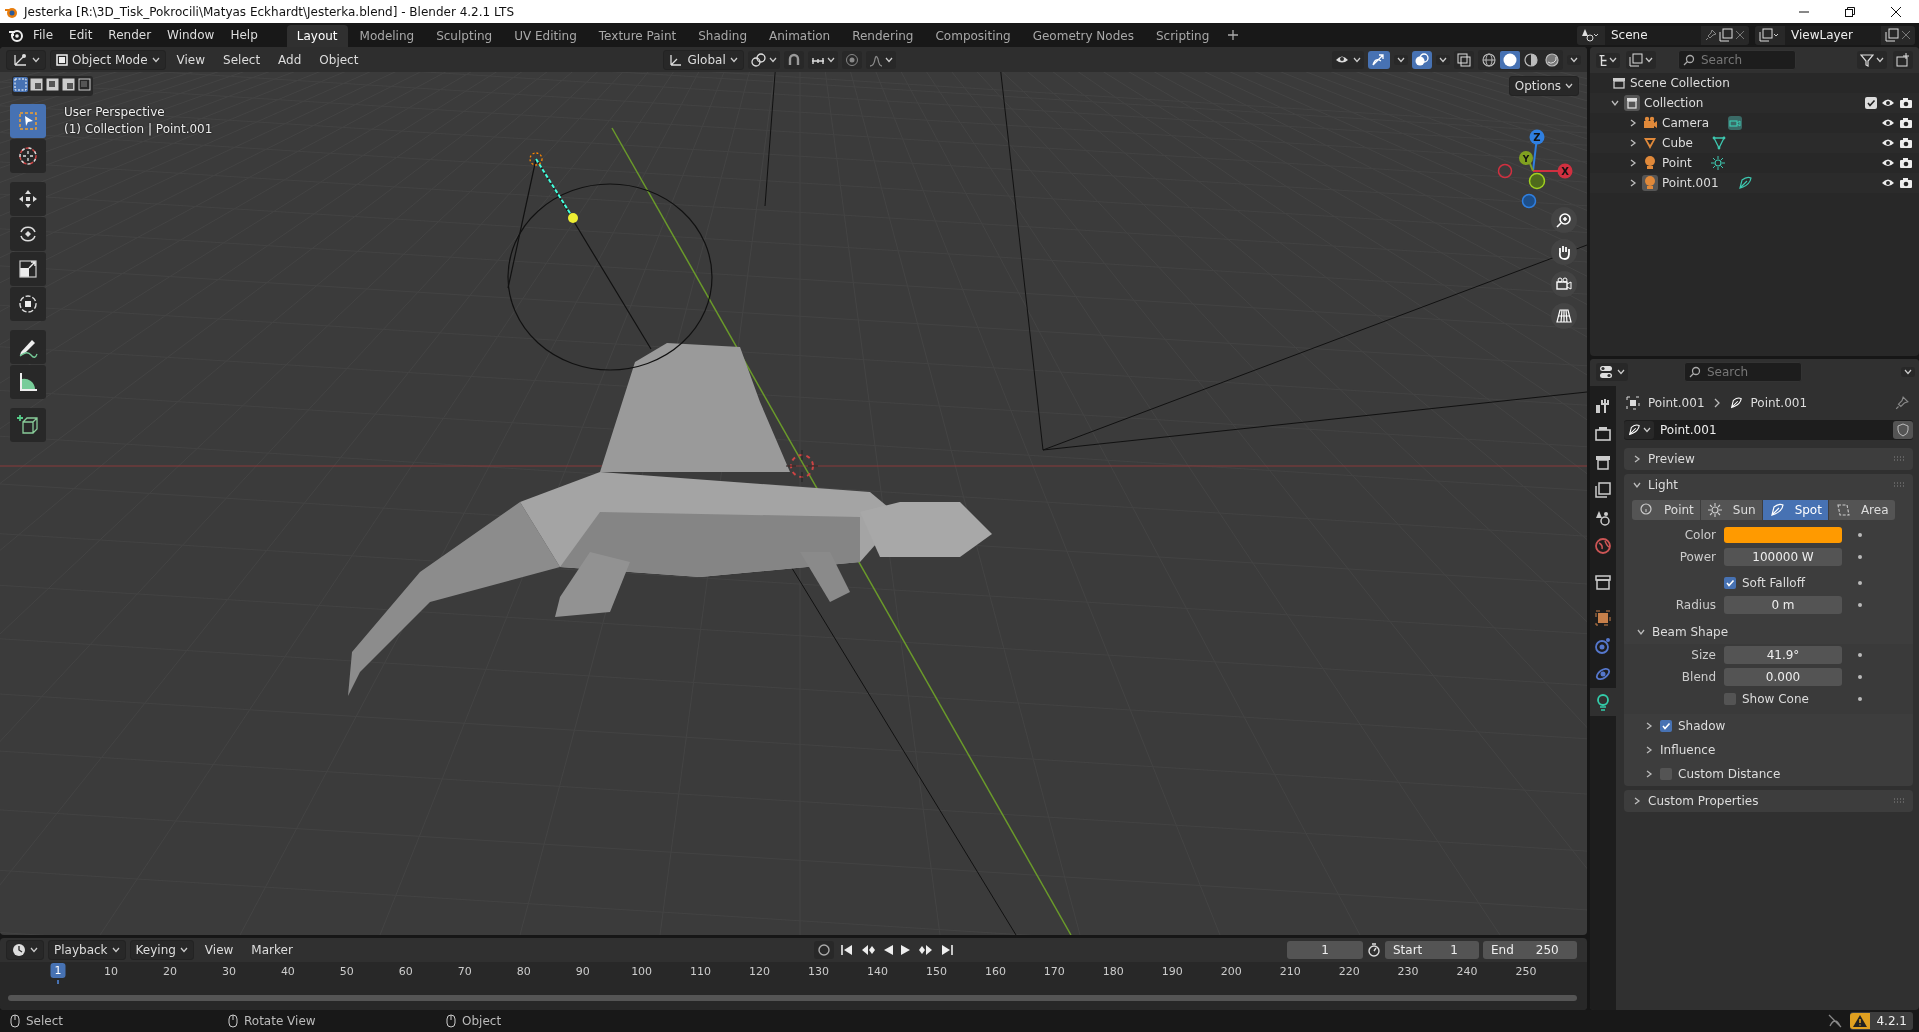  I want to click on size-field: 41.9°, so click(1783, 655).